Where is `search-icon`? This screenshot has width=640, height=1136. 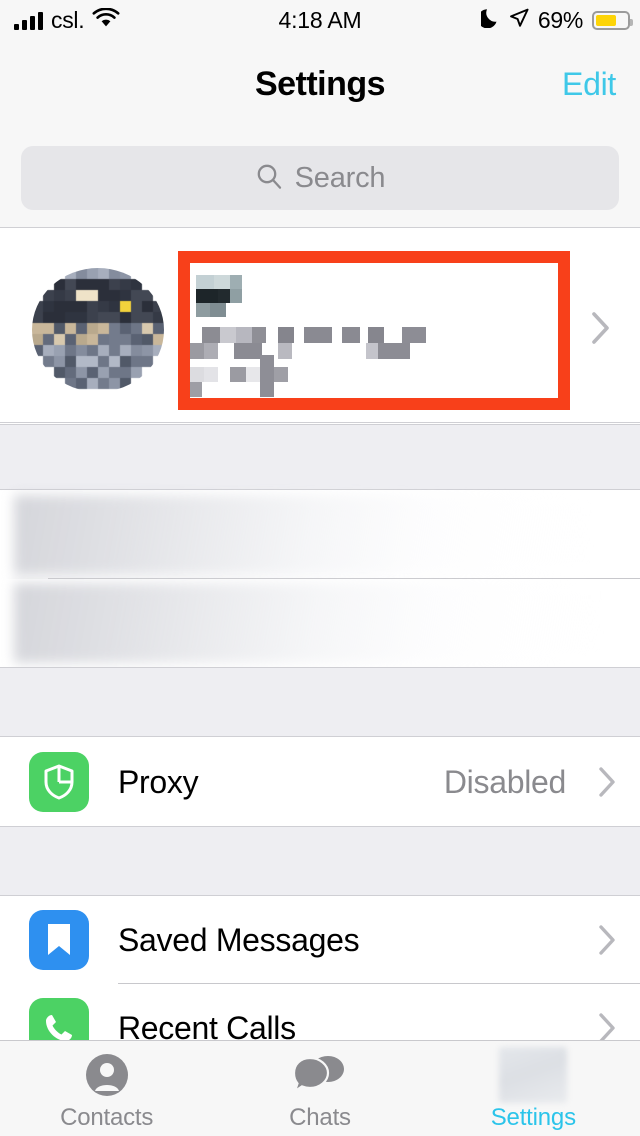
search-icon is located at coordinates (269, 178).